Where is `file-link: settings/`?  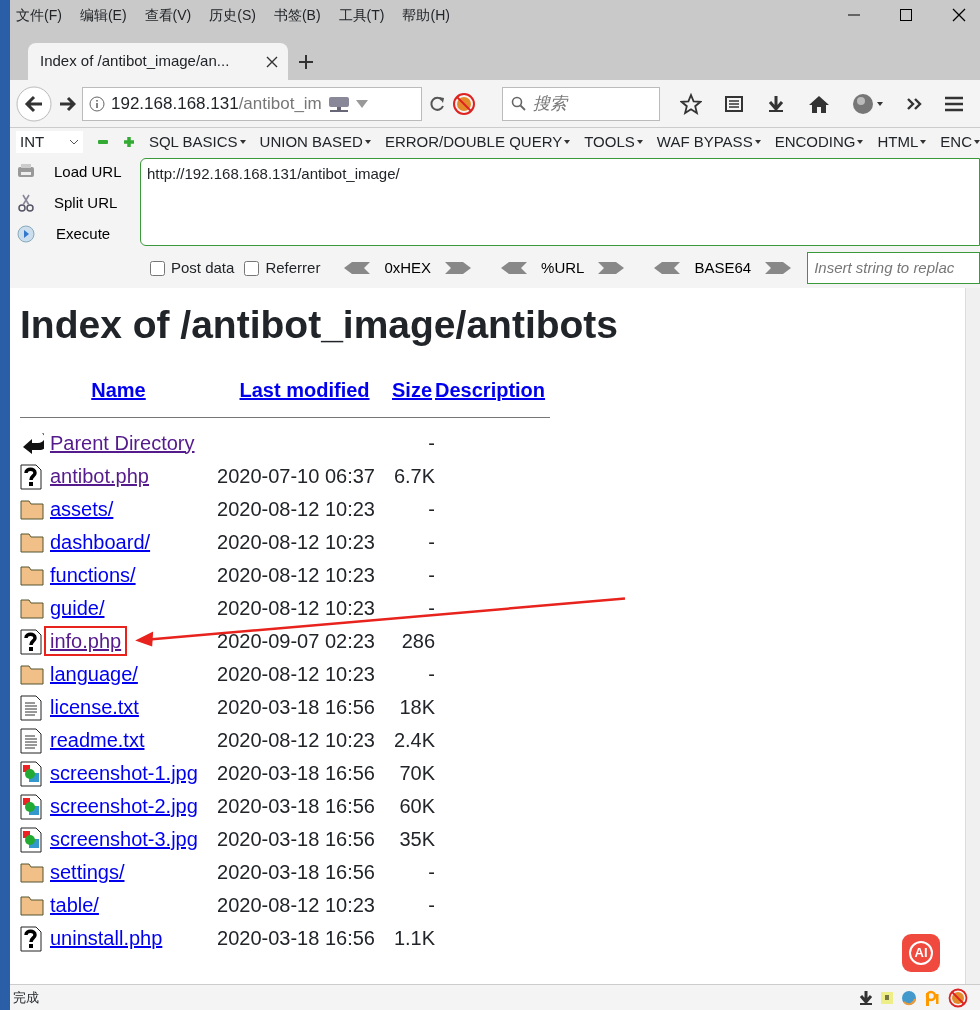 file-link: settings/ is located at coordinates (87, 871).